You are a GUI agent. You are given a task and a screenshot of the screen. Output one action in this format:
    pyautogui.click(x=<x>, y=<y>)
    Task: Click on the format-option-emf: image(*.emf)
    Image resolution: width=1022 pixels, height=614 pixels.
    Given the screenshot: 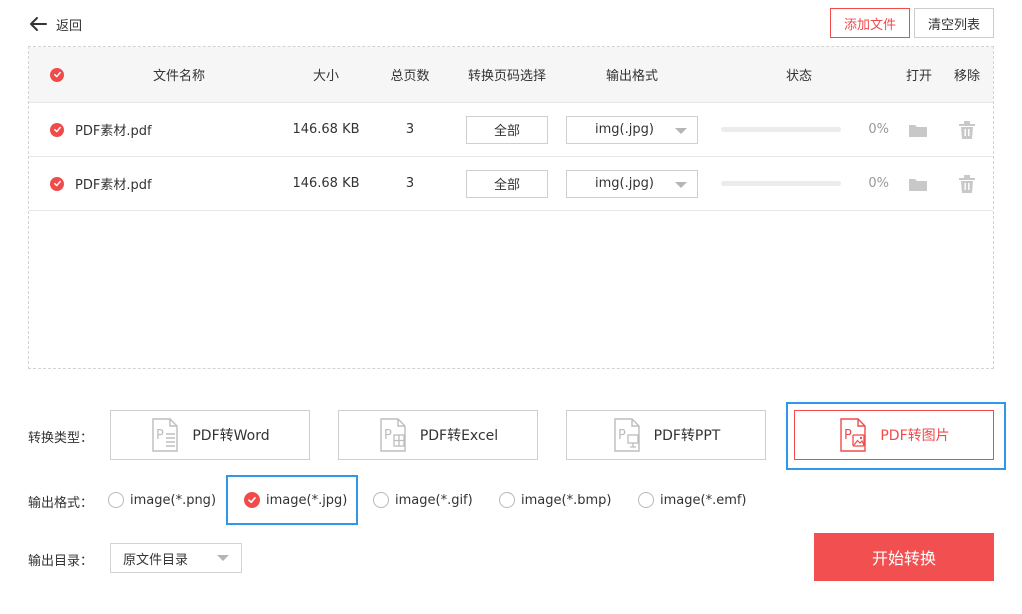 What is the action you would take?
    pyautogui.click(x=692, y=500)
    